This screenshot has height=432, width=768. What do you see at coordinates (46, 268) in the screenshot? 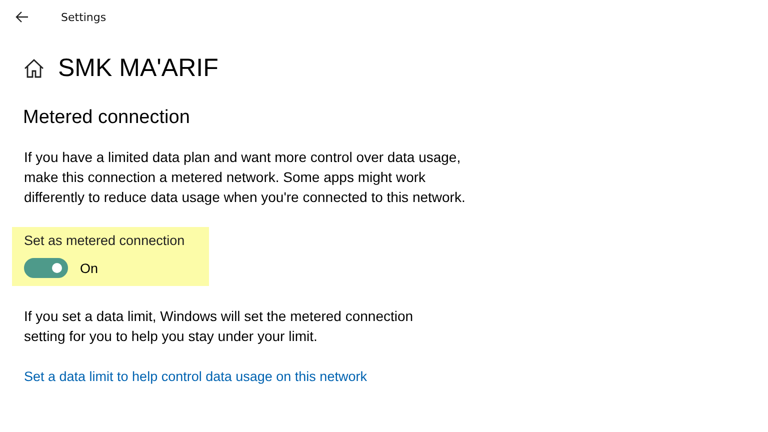
I see `toggle-switch` at bounding box center [46, 268].